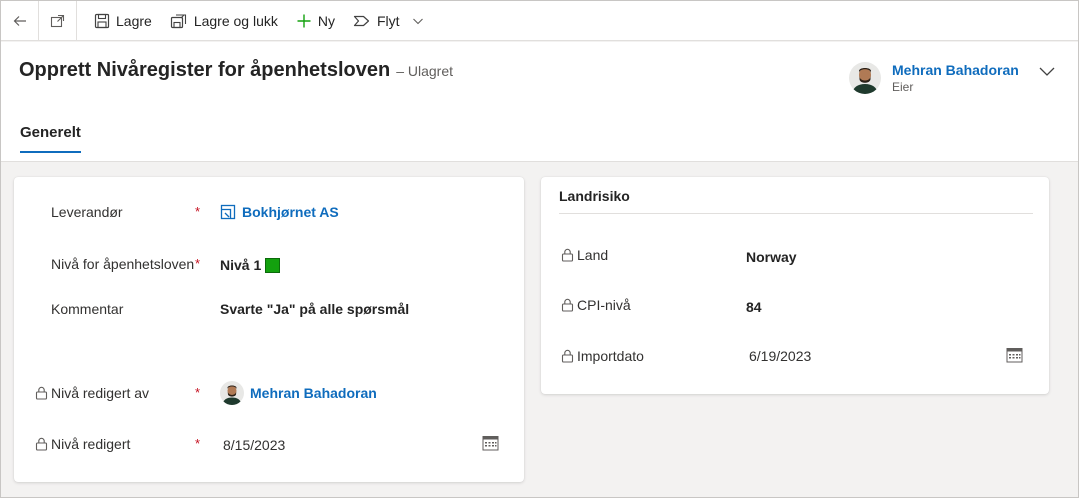 The height and width of the screenshot is (498, 1079). What do you see at coordinates (304, 20) in the screenshot?
I see `plus-icon` at bounding box center [304, 20].